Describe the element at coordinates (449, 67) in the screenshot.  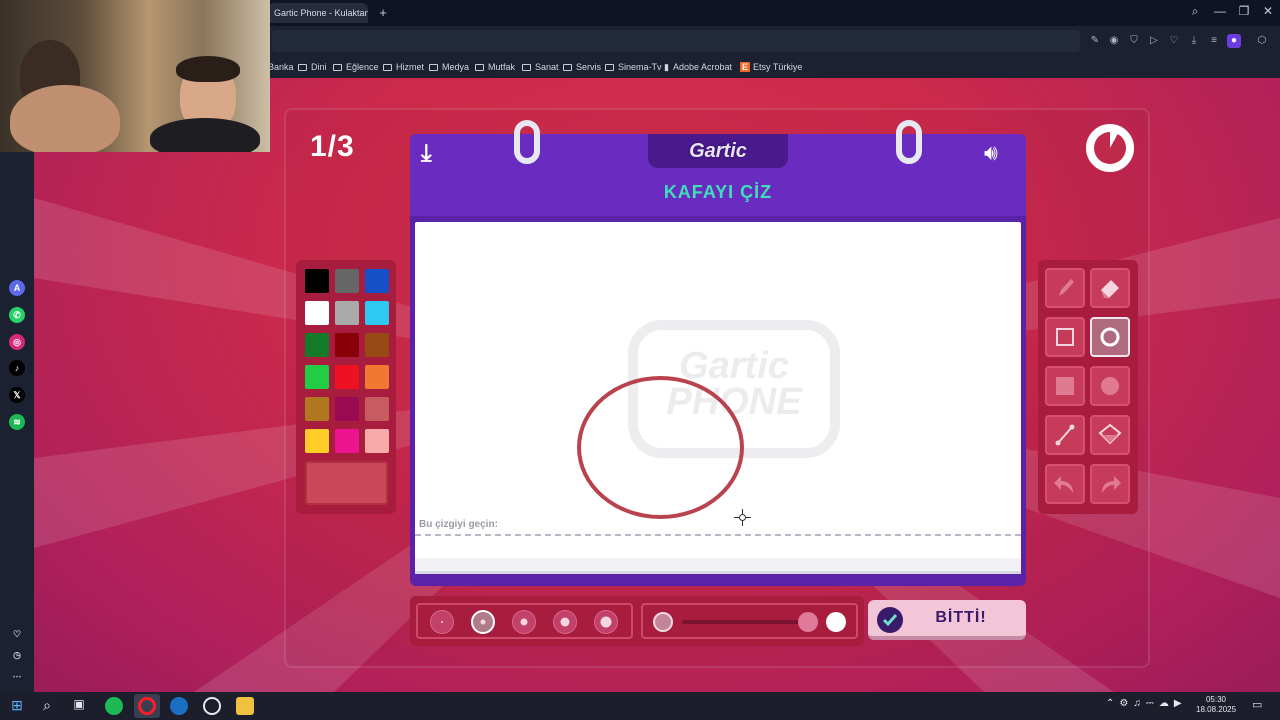
I see `bookmark-medya: Medya` at that location.